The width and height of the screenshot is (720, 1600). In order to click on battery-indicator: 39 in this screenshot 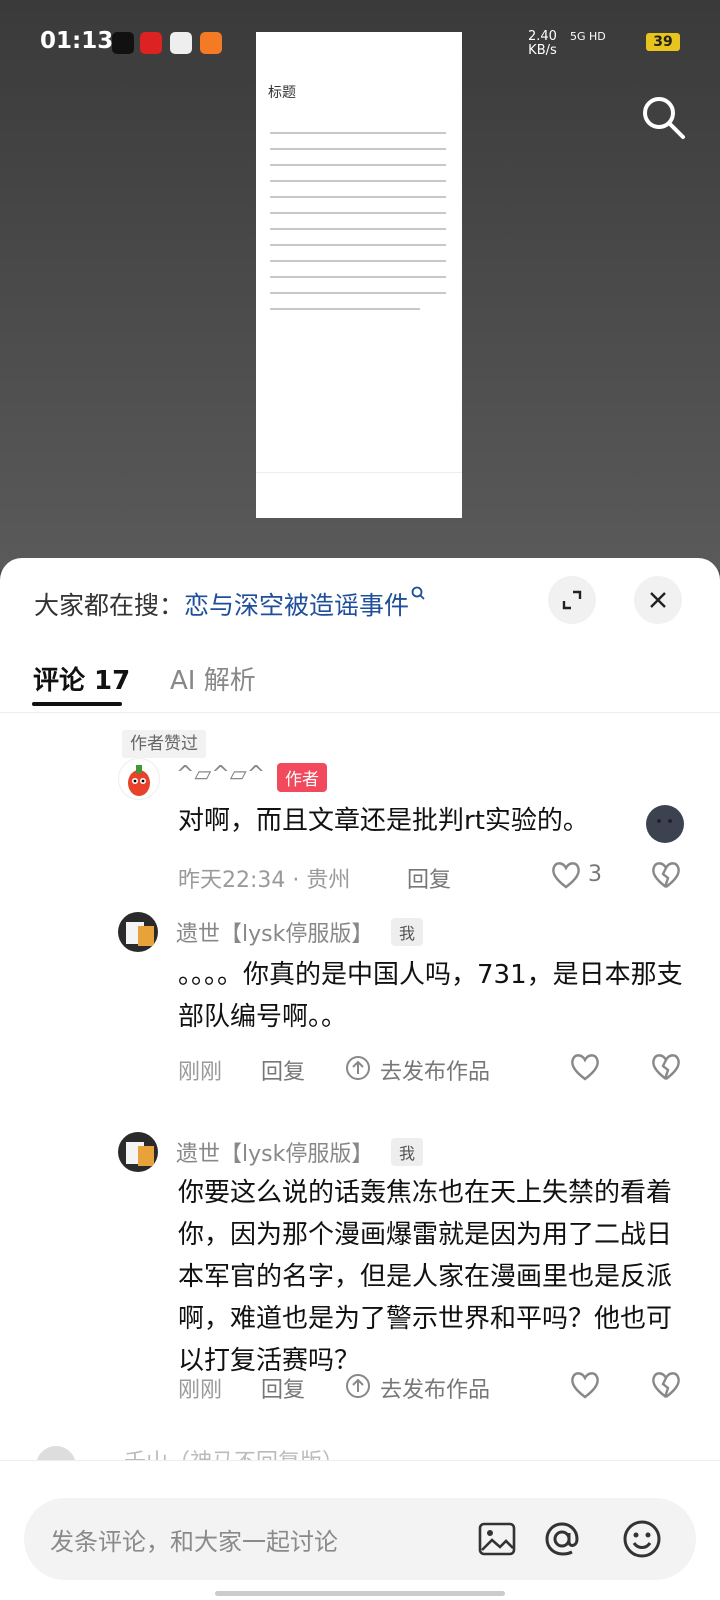, I will do `click(663, 42)`.